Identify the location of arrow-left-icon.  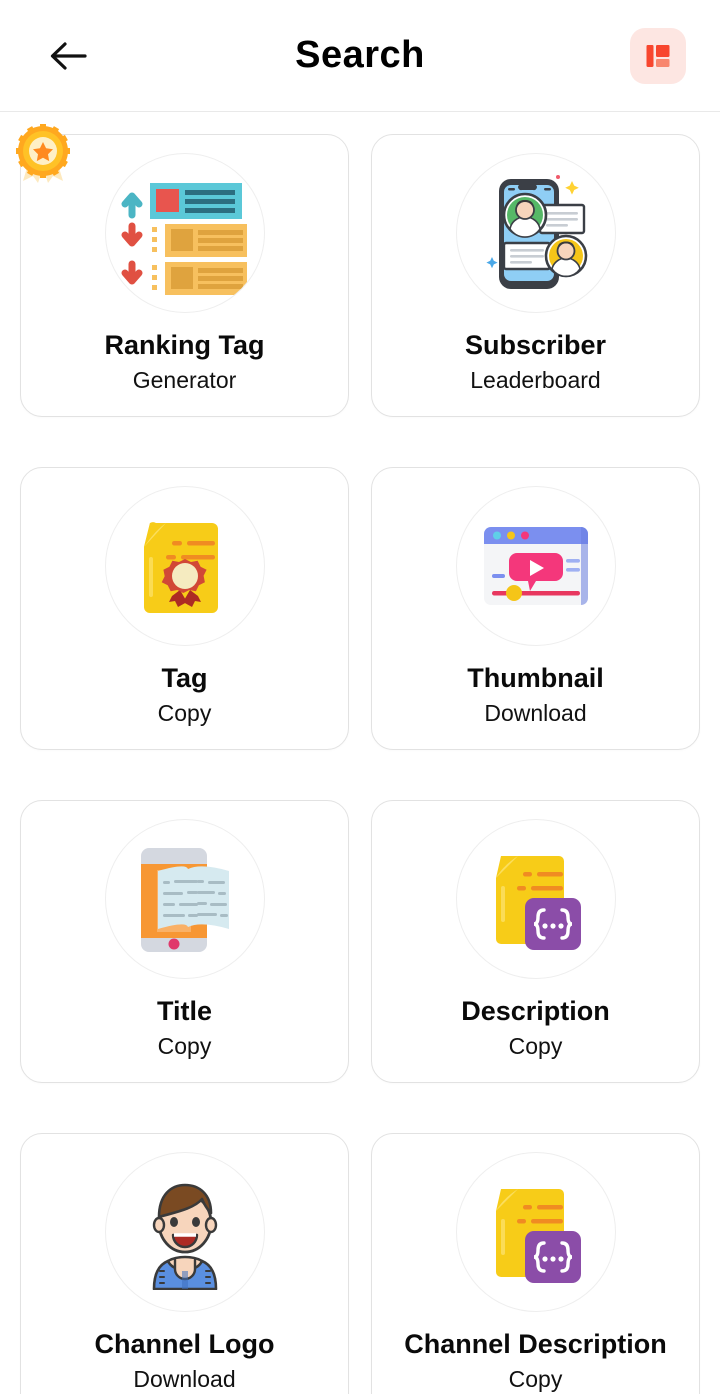
(68, 55).